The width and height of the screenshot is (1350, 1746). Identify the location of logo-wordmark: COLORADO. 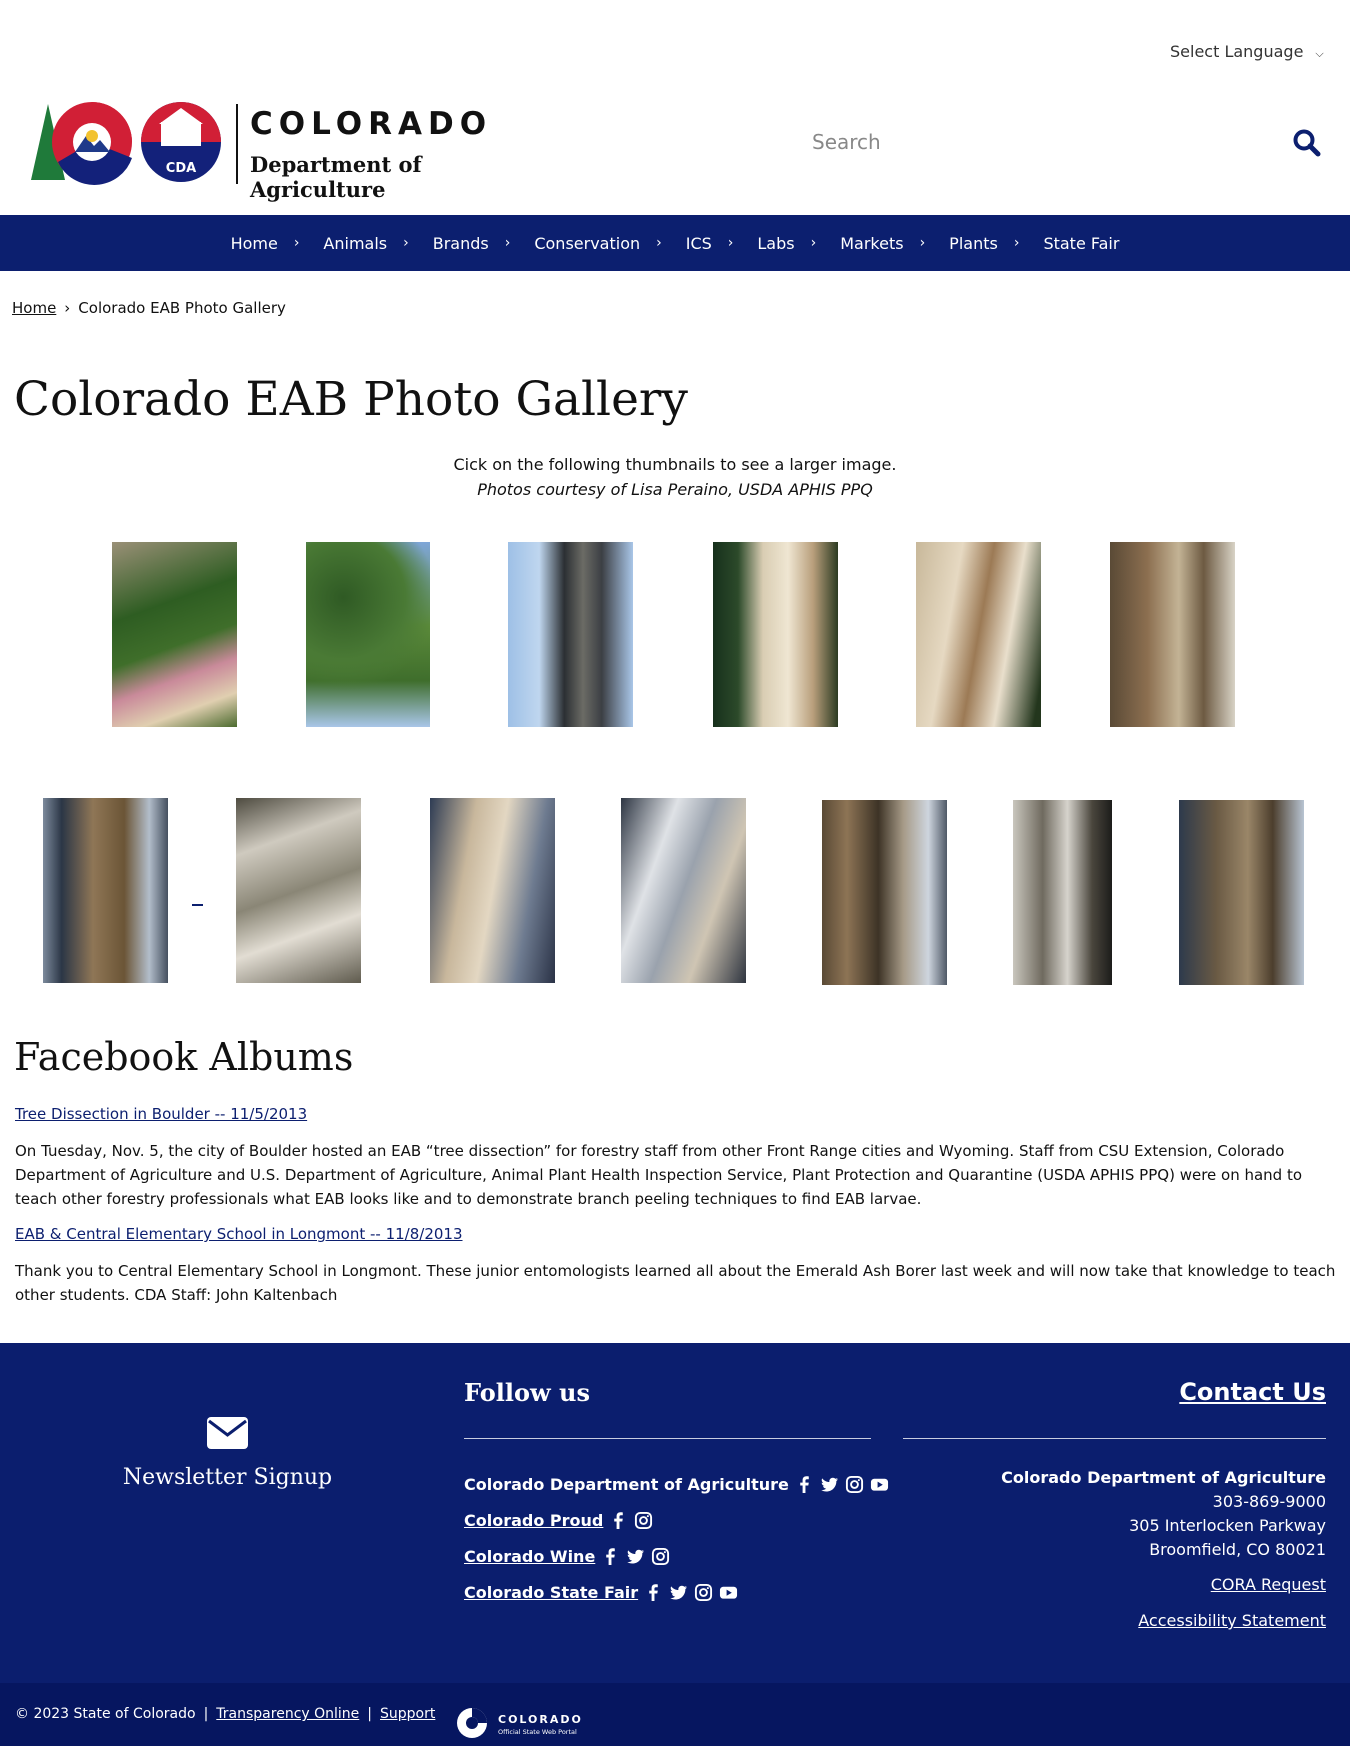
(371, 124).